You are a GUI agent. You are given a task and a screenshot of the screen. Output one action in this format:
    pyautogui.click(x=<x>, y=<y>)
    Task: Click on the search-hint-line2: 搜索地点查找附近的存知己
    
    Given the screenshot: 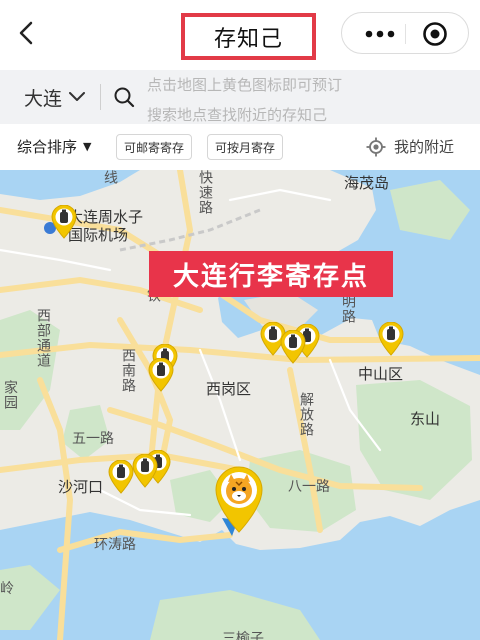 What is the action you would take?
    pyautogui.click(x=237, y=115)
    